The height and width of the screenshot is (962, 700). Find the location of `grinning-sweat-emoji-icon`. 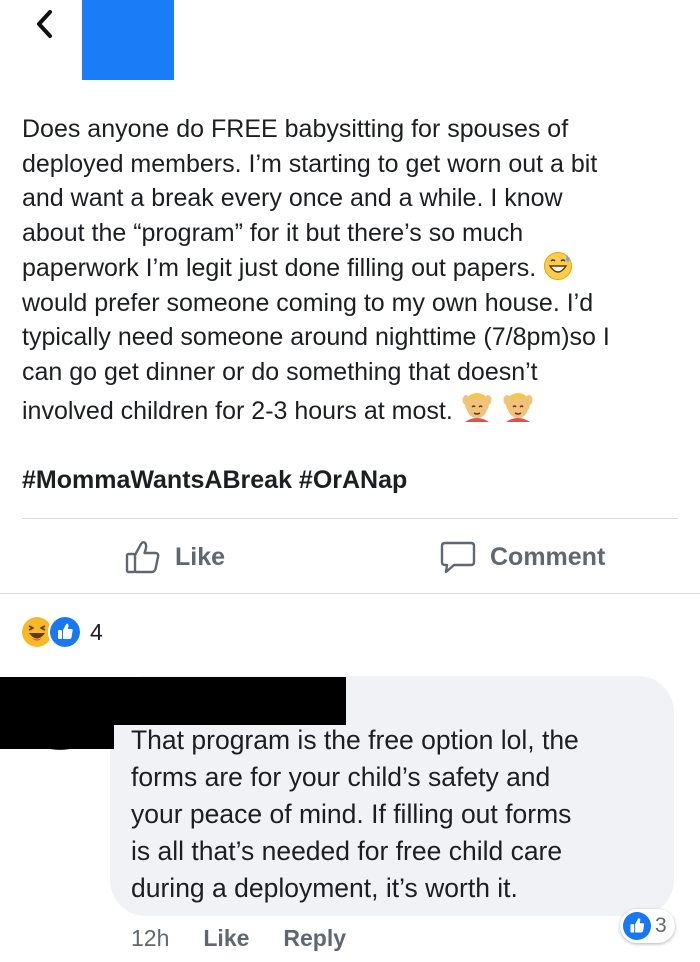

grinning-sweat-emoji-icon is located at coordinates (558, 265).